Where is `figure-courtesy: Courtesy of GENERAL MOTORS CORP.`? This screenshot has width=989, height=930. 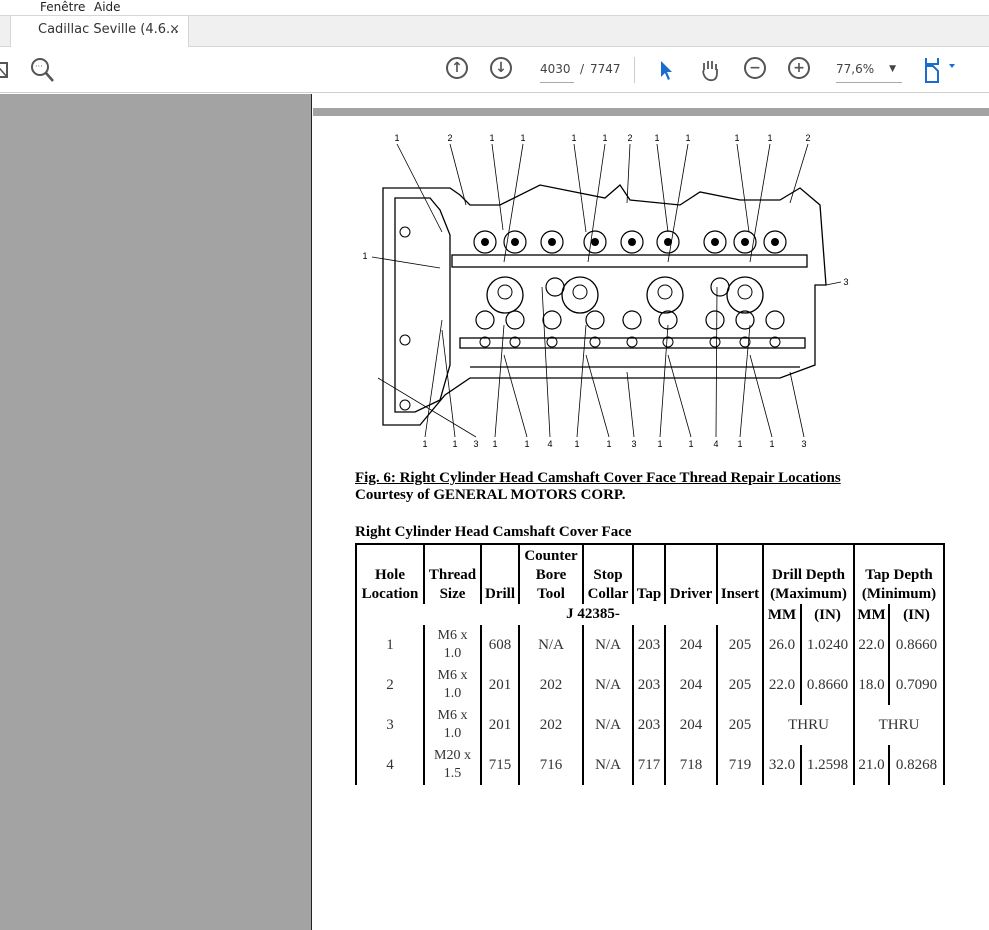
figure-courtesy: Courtesy of GENERAL MOTORS CORP. is located at coordinates (490, 495).